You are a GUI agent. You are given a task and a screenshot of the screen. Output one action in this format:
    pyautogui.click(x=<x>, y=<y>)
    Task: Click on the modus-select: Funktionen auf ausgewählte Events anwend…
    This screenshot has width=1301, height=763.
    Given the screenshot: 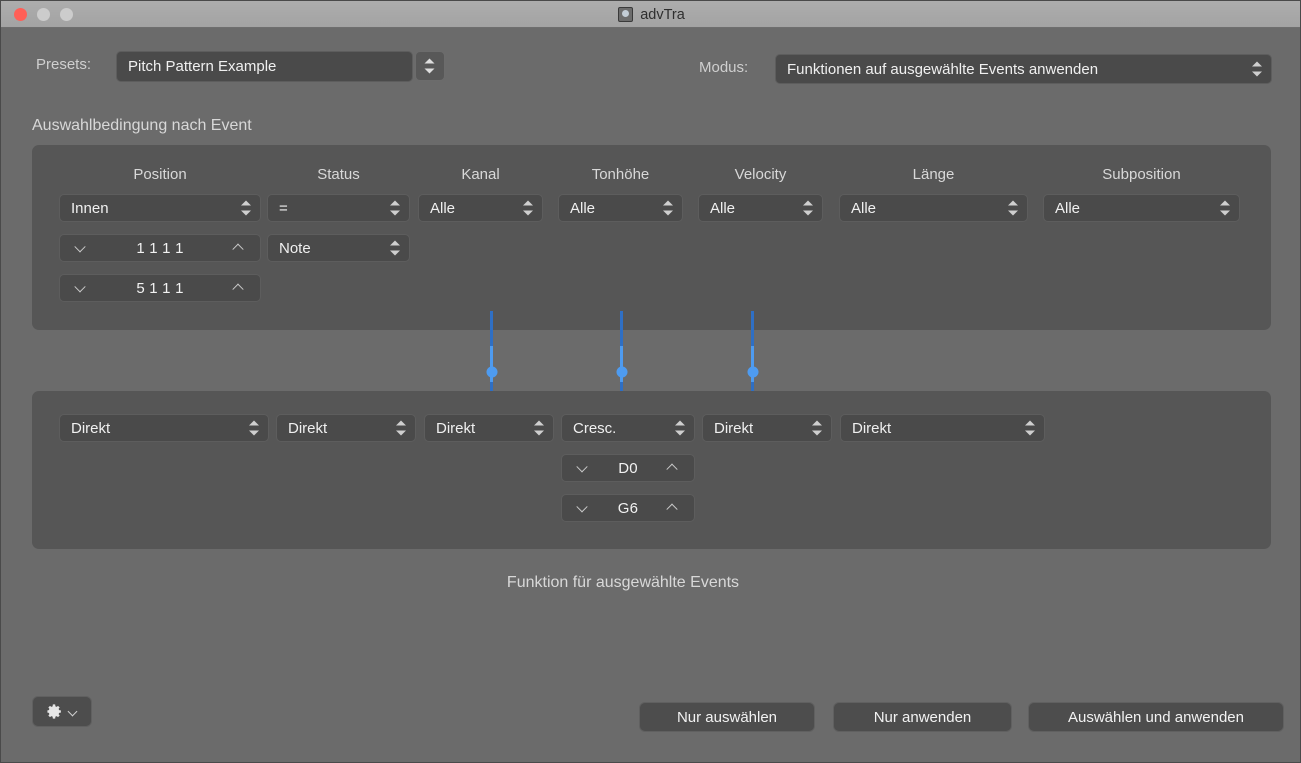 What is the action you would take?
    pyautogui.click(x=1023, y=69)
    